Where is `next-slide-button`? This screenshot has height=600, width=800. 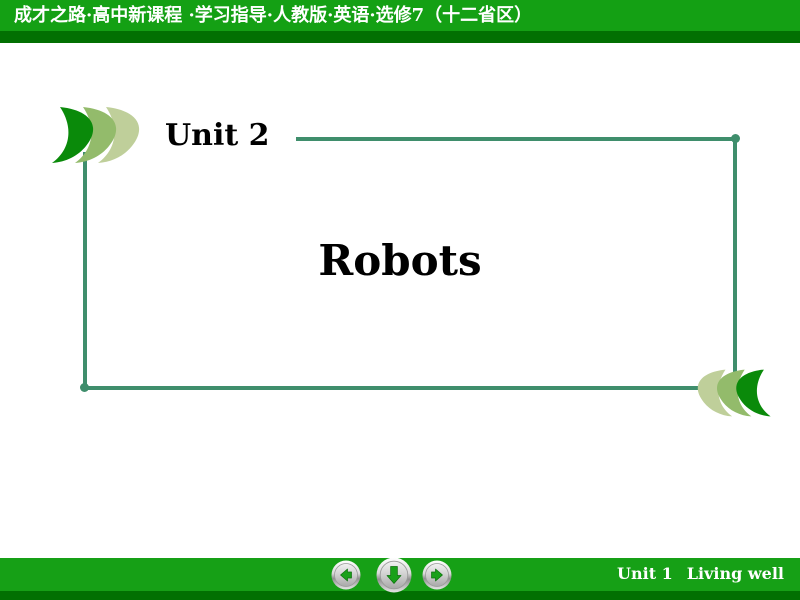 next-slide-button is located at coordinates (437, 575).